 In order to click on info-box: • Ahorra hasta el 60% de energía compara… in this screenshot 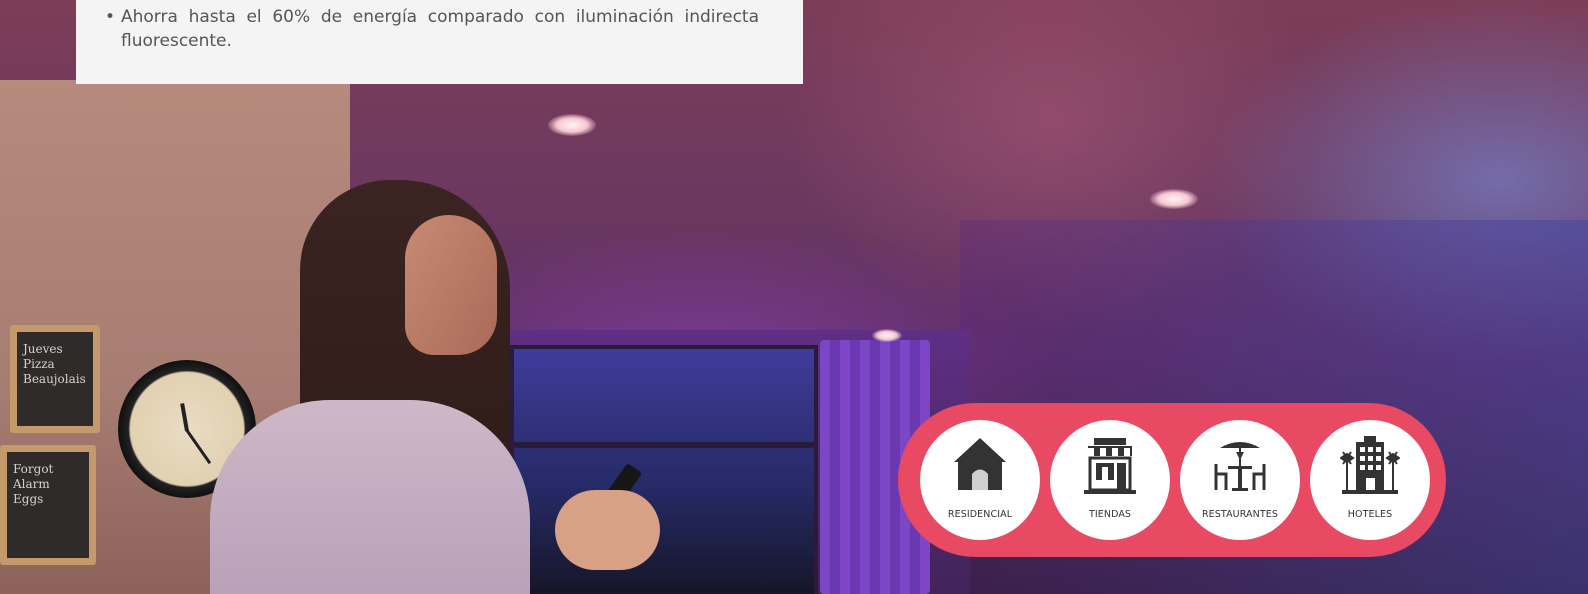, I will do `click(439, 42)`.